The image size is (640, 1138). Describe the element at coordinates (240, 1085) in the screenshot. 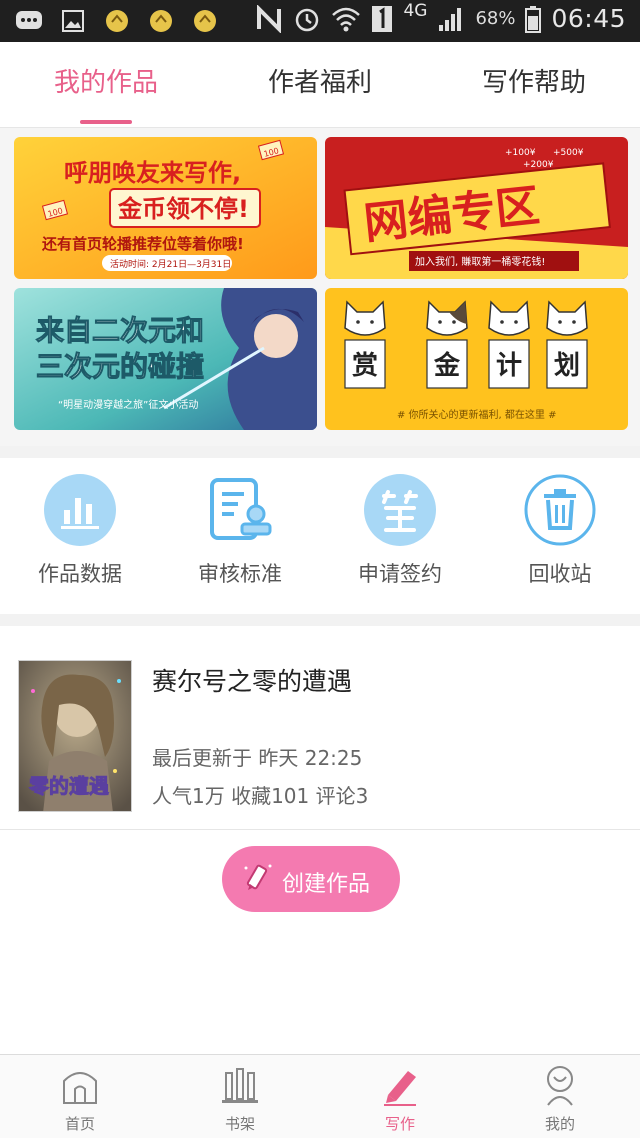

I see `bookshelf-icon` at that location.